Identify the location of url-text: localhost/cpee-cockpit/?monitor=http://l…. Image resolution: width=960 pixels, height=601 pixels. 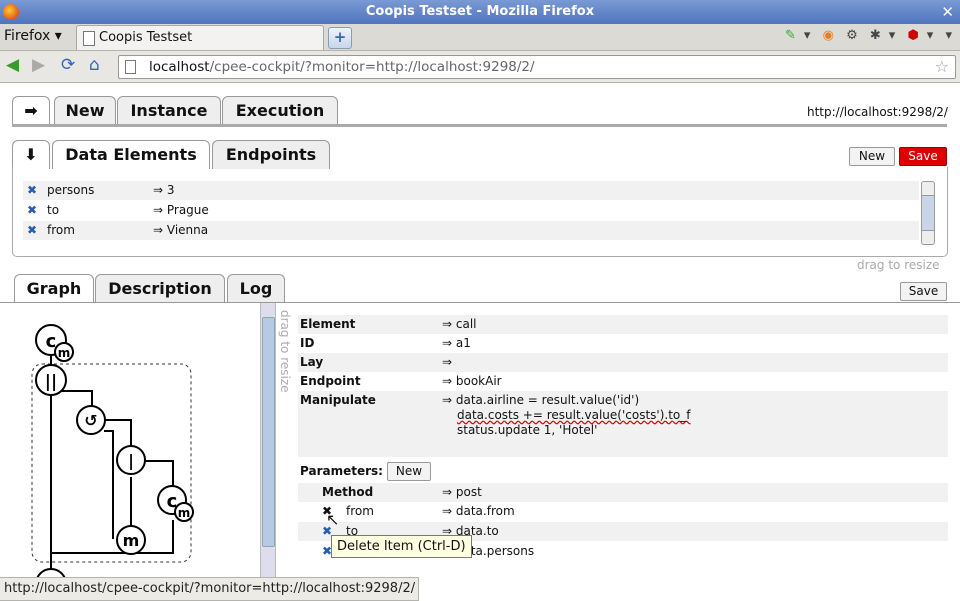
(342, 67).